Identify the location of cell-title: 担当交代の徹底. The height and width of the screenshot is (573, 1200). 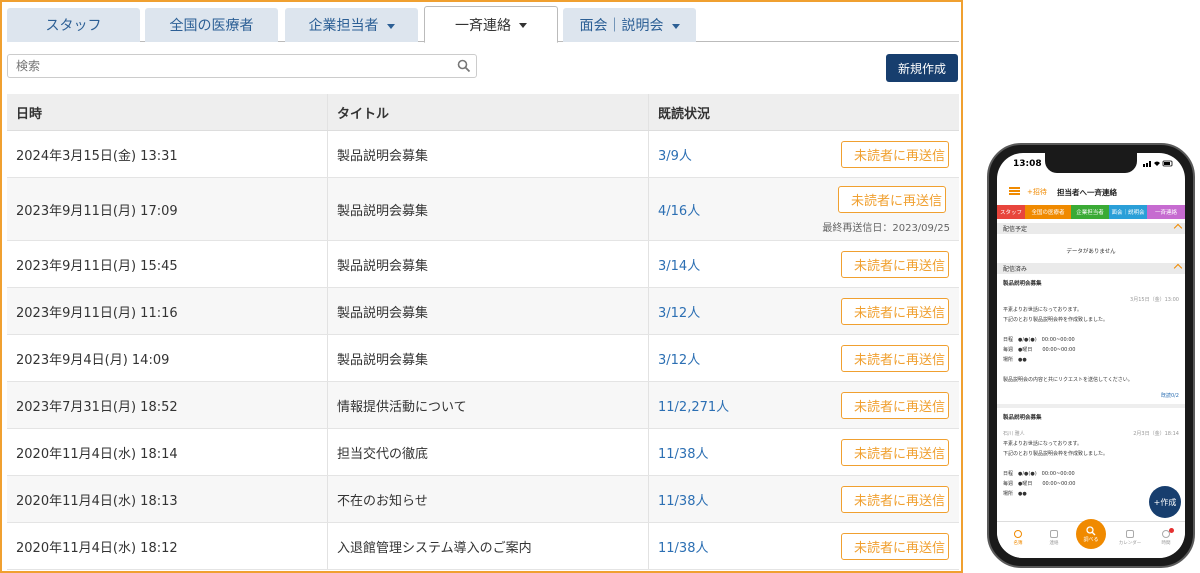
(488, 452).